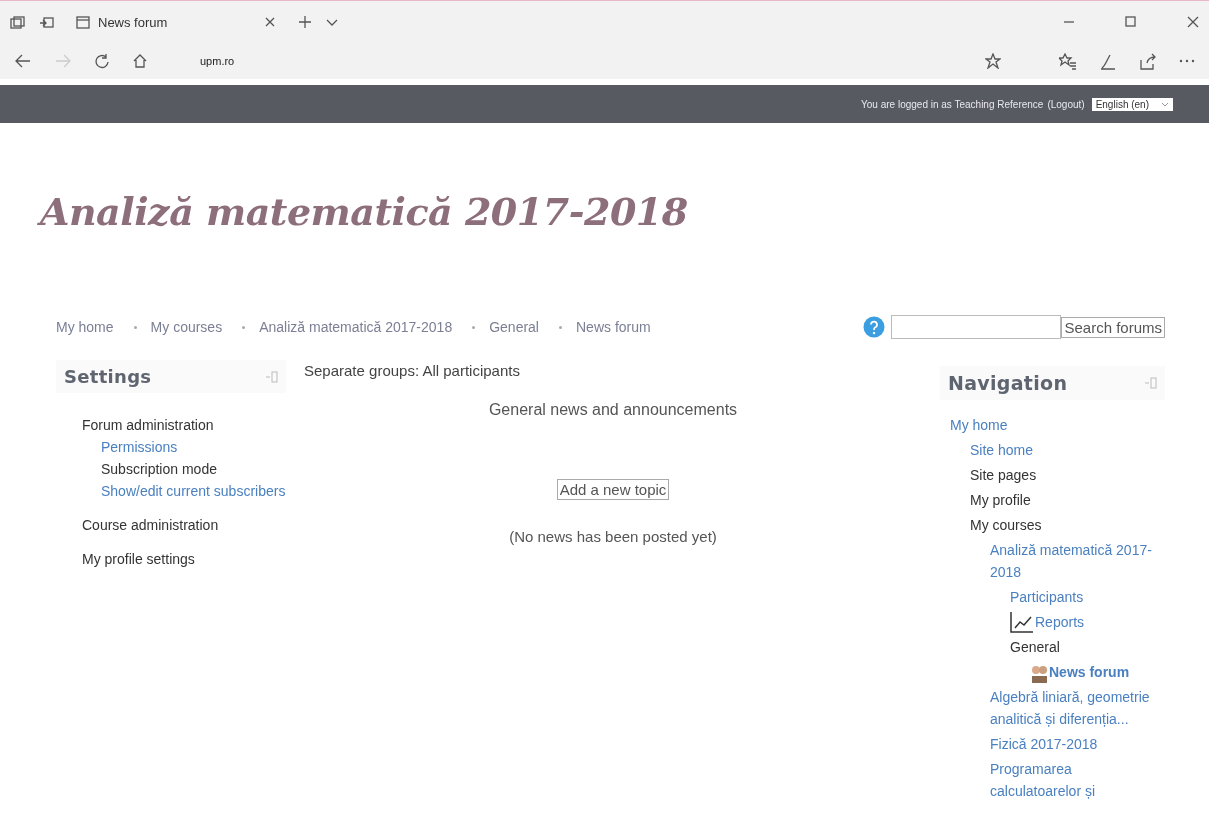 The width and height of the screenshot is (1209, 829). Describe the element at coordinates (139, 447) in the screenshot. I see `tree-link: Permissions` at that location.